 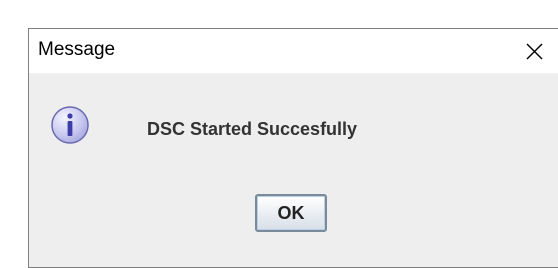 I want to click on close-icon, so click(x=534, y=51).